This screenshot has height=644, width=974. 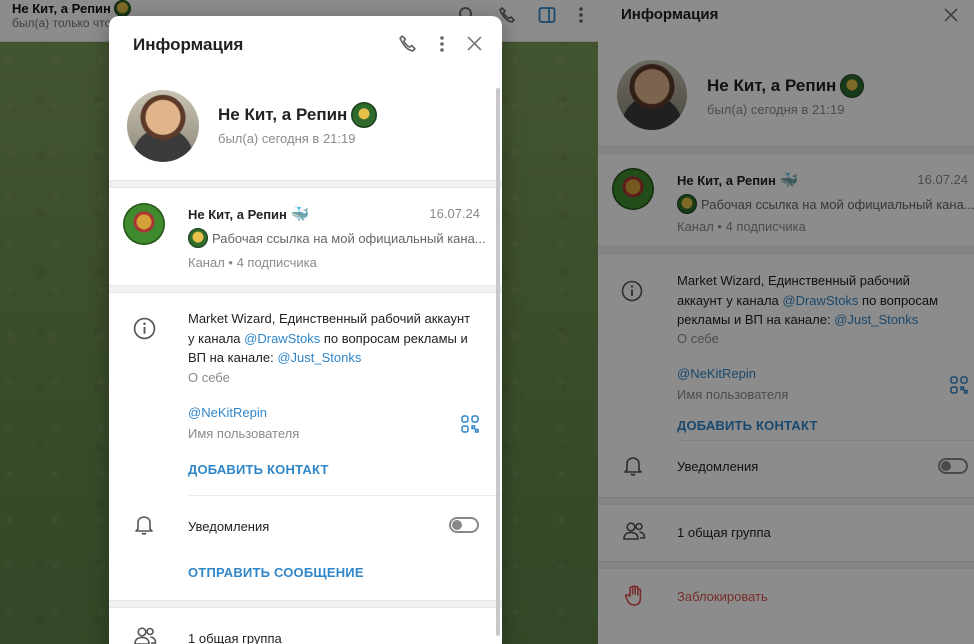 What do you see at coordinates (188, 44) in the screenshot?
I see `modal-title: Информация` at bounding box center [188, 44].